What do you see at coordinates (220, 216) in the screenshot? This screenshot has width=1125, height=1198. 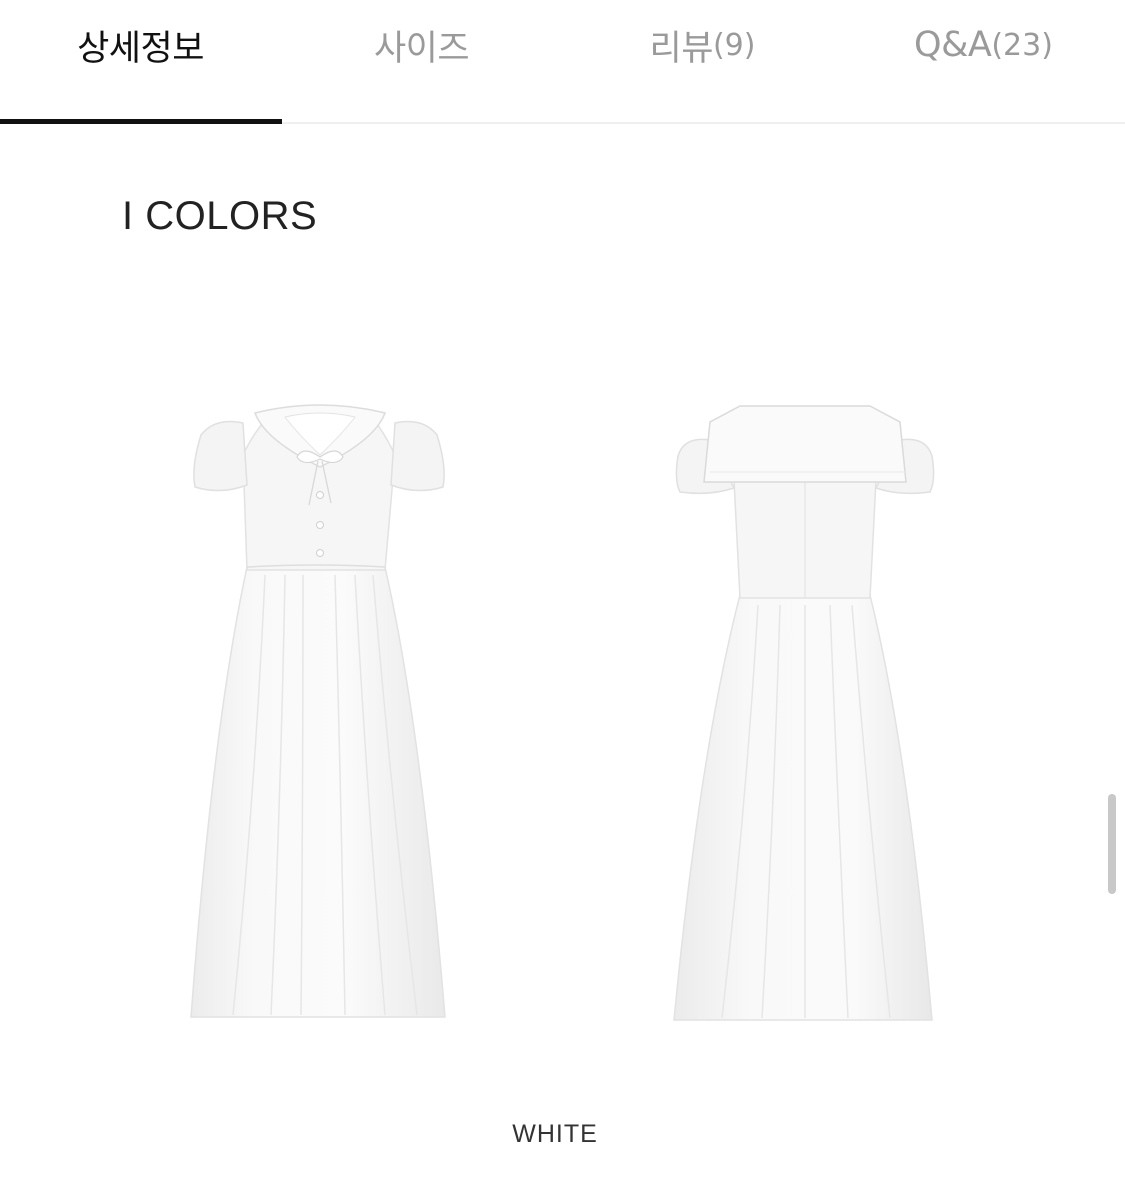 I see `colors-section-title: I COLORS` at bounding box center [220, 216].